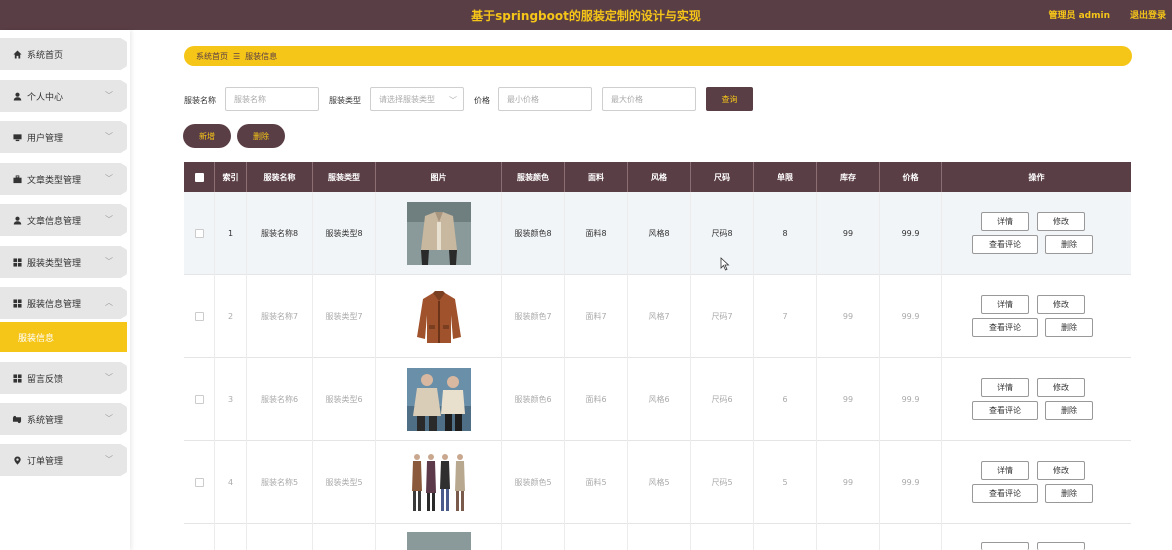 This screenshot has width=1172, height=550. What do you see at coordinates (54, 221) in the screenshot?
I see `sidebar-item-label: 文章信息管理` at bounding box center [54, 221].